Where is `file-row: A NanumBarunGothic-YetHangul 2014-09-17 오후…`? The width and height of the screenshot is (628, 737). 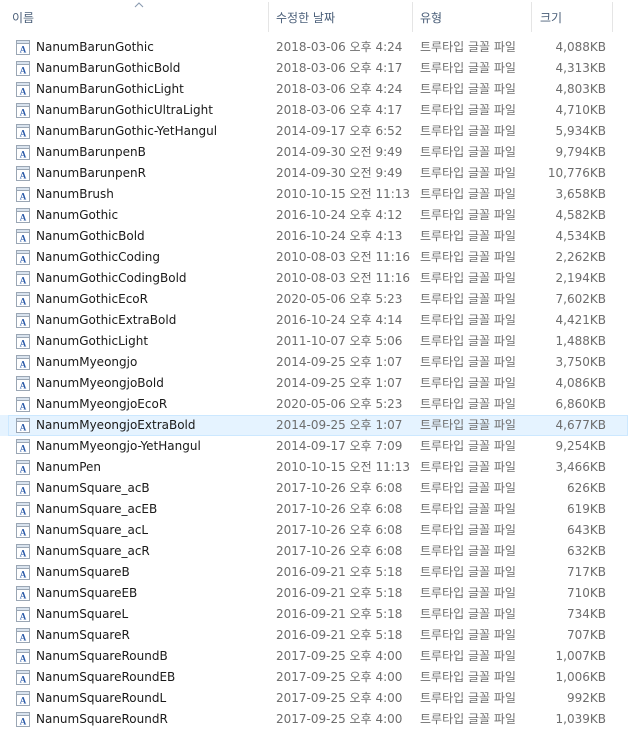 file-row: A NanumBarunGothic-YetHangul 2014-09-17 오후… is located at coordinates (314, 131).